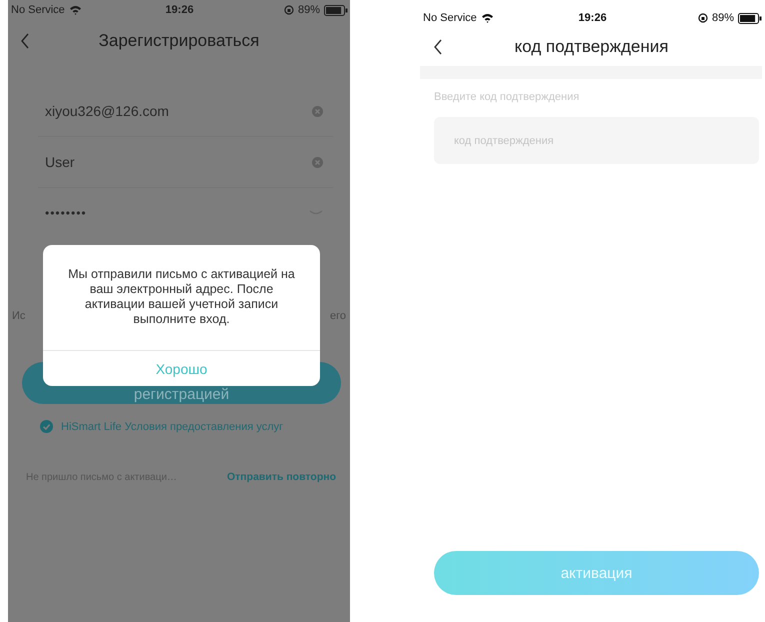 The image size is (765, 622). I want to click on screen-title: код подтверждения, so click(592, 47).